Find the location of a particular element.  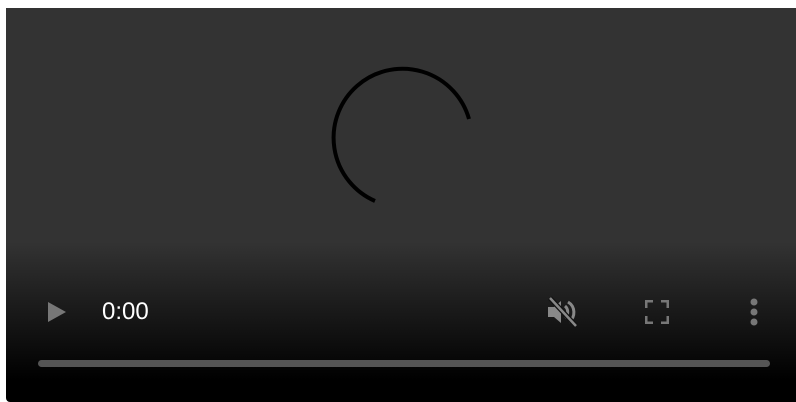

play-icon is located at coordinates (57, 312).